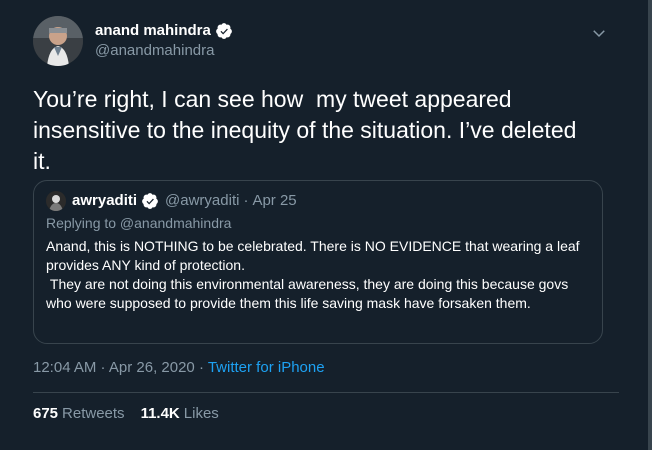 The width and height of the screenshot is (652, 450). I want to click on author-names: anand mahindra @anandmahindra, so click(164, 41).